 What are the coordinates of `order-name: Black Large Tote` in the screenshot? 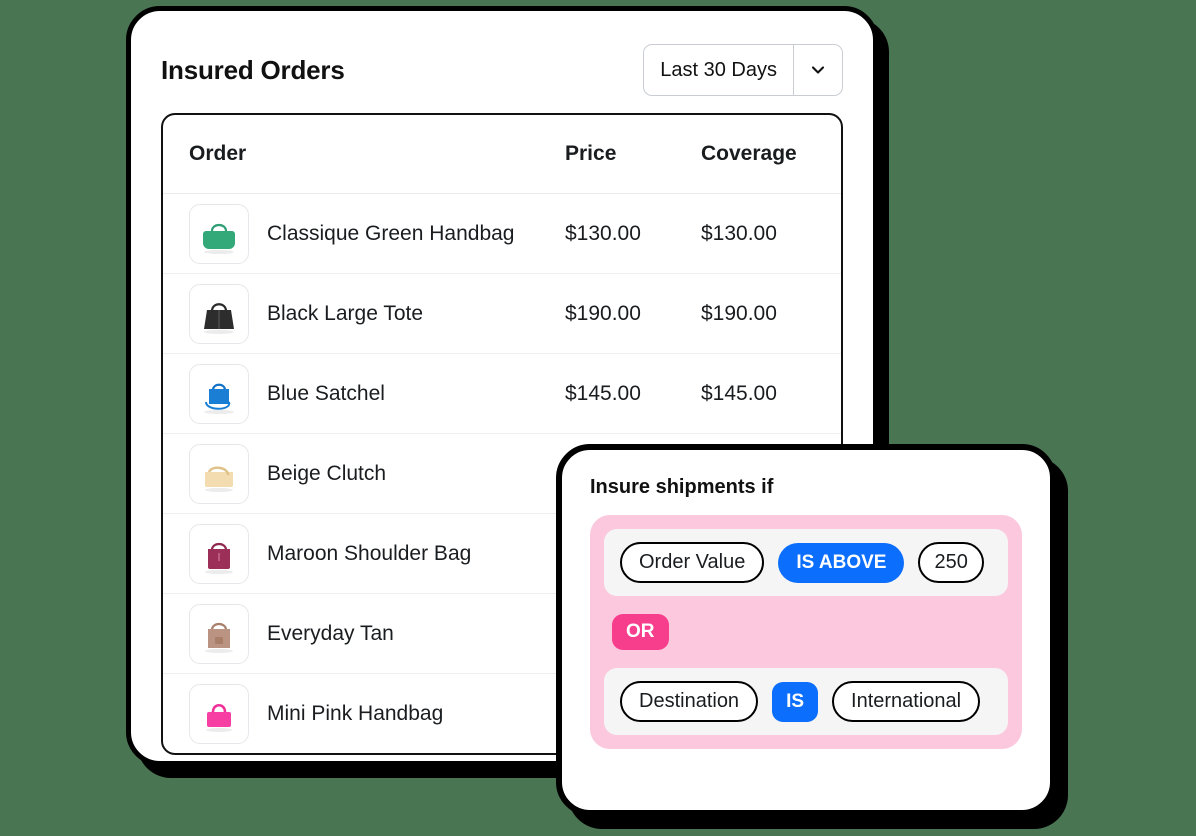 It's located at (345, 313).